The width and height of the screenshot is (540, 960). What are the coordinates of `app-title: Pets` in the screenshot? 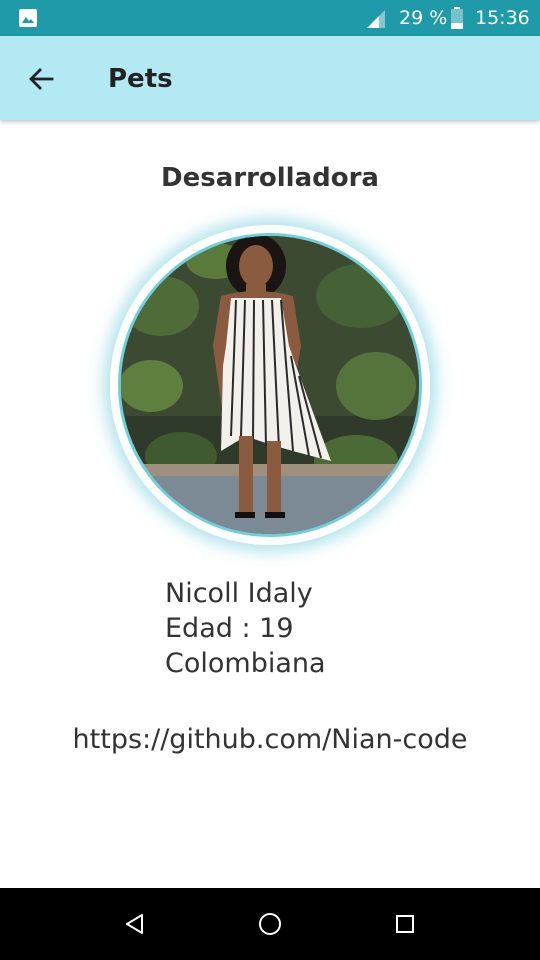 It's located at (140, 79).